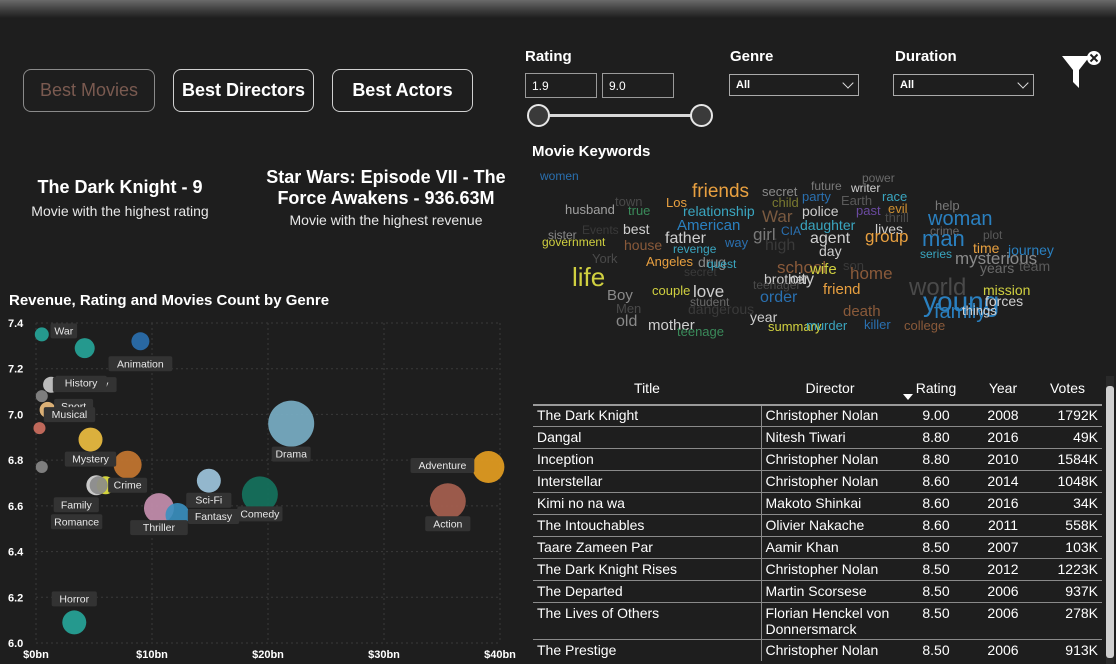 This screenshot has height=664, width=1116. I want to click on cell-director: Martin Scorsese, so click(829, 590).